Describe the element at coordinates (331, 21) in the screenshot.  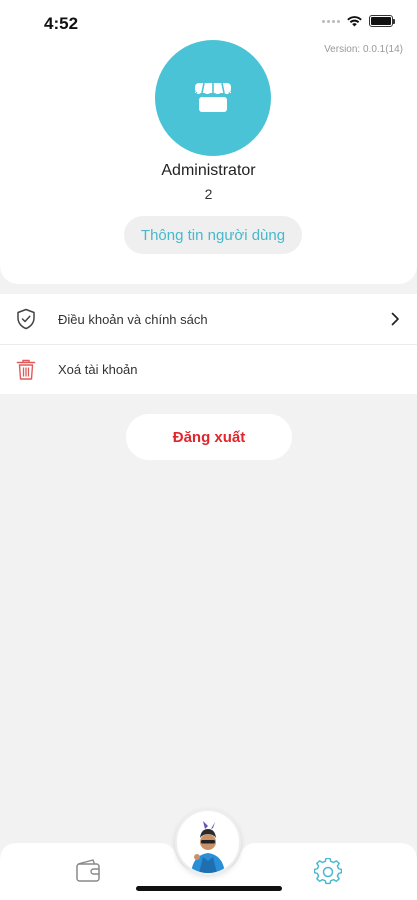
I see `signal-icon` at that location.